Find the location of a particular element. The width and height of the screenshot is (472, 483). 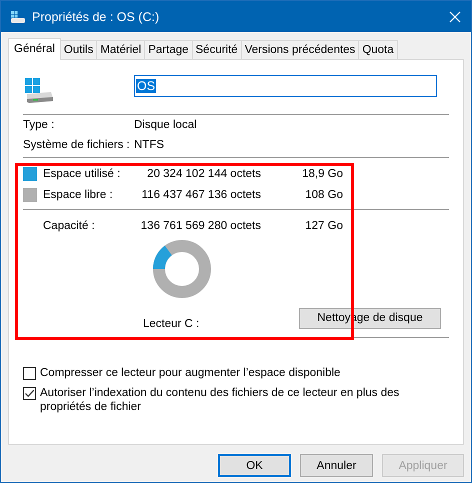

capacity-size: 127 Go is located at coordinates (323, 226).